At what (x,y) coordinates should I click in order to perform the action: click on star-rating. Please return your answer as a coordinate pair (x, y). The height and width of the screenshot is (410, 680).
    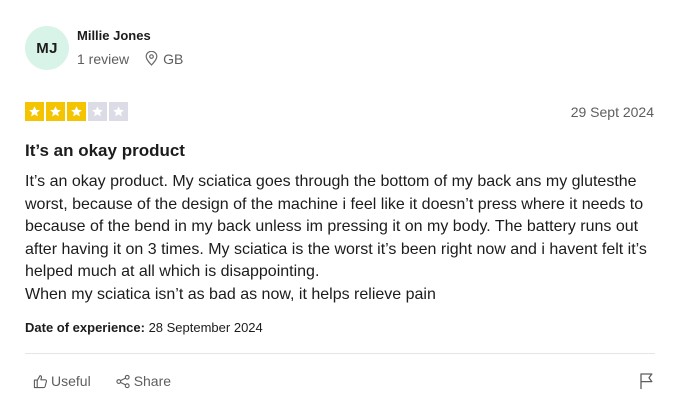
    Looking at the image, I should click on (77, 111).